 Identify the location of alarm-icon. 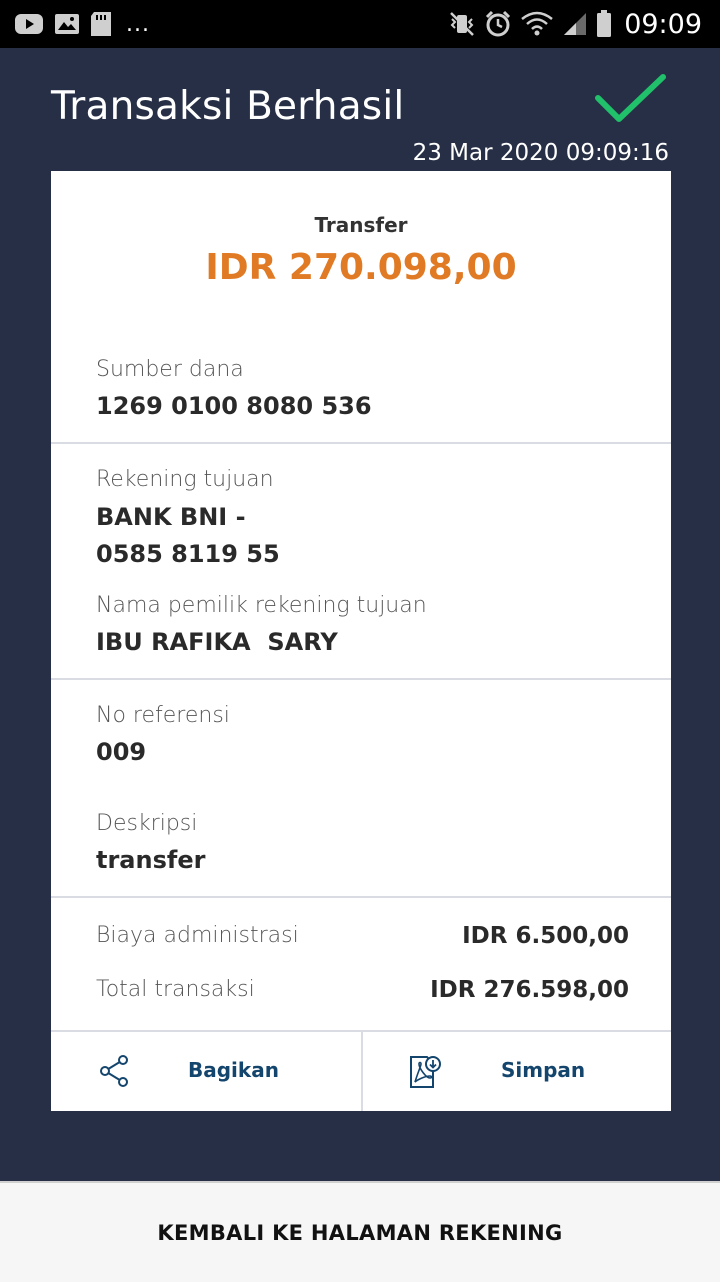
(498, 23).